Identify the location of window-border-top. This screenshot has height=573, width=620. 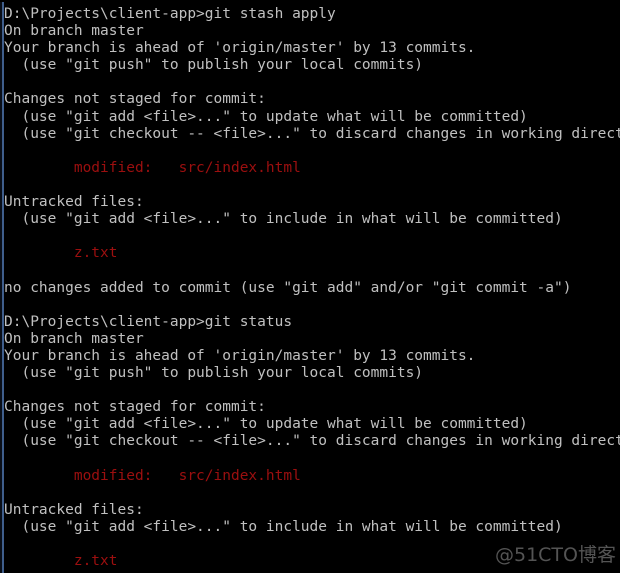
(310, 1).